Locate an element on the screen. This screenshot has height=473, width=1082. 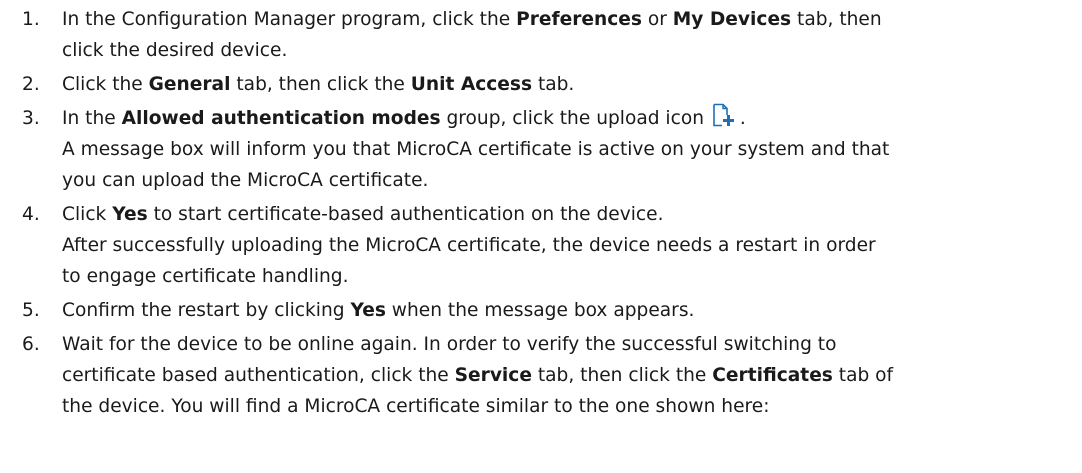
step-text: Click is located at coordinates (87, 214).